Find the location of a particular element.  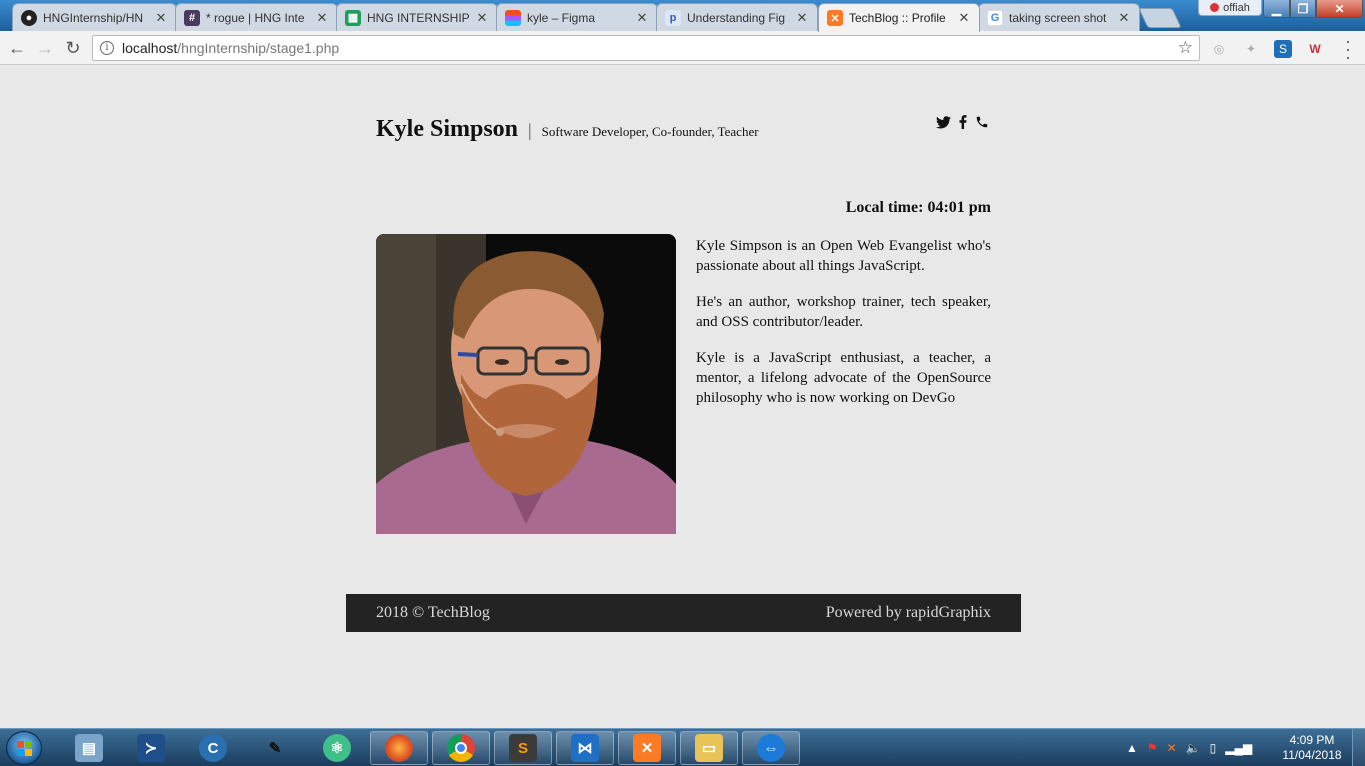

extension-puzzle-icon: ✦ is located at coordinates (1251, 49).